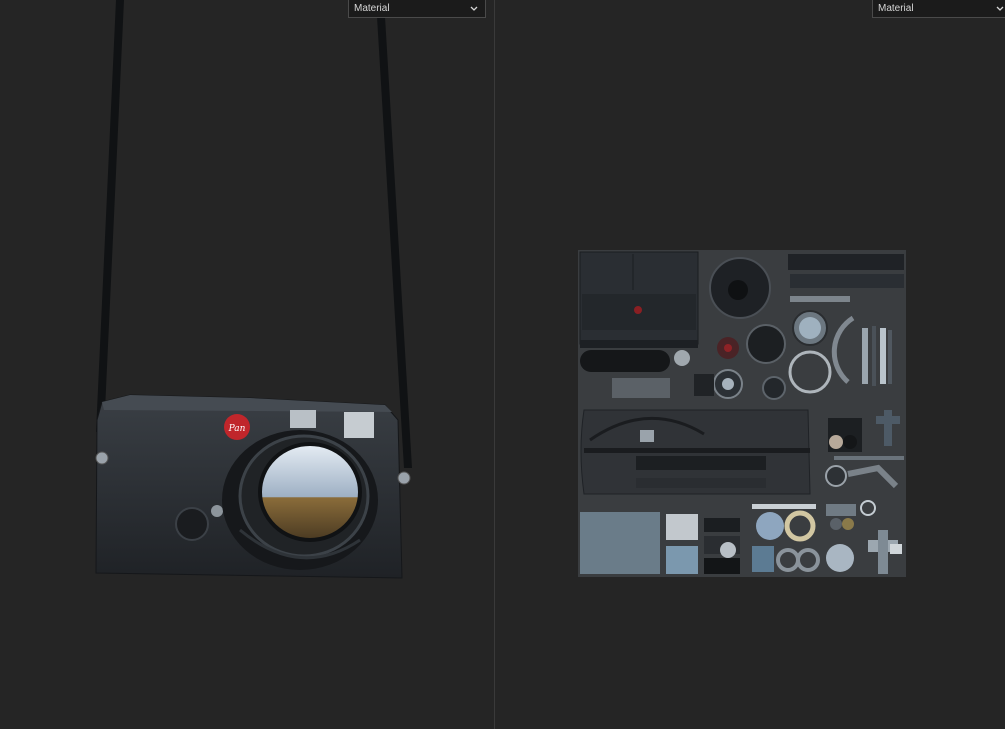 This screenshot has height=729, width=1005. What do you see at coordinates (192, 524) in the screenshot?
I see `self-timer-lever` at bounding box center [192, 524].